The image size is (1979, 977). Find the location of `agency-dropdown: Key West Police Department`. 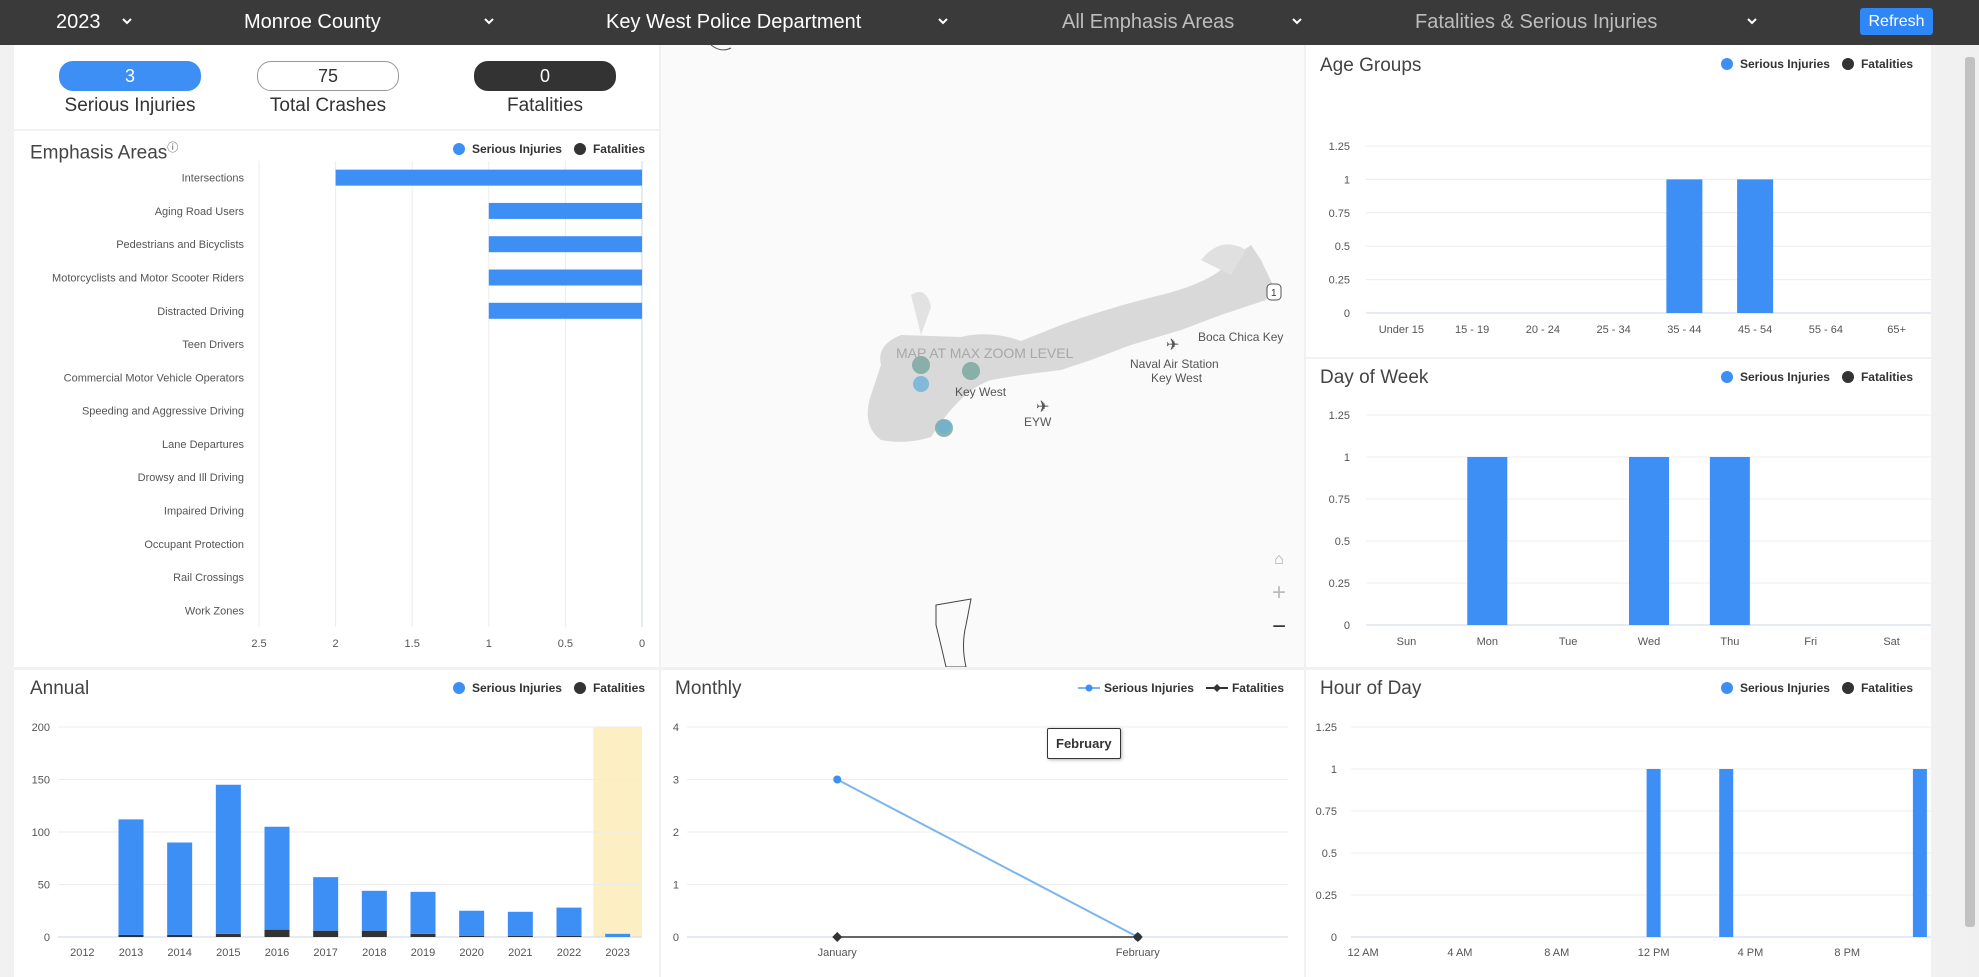

agency-dropdown: Key West Police Department is located at coordinates (781, 22).